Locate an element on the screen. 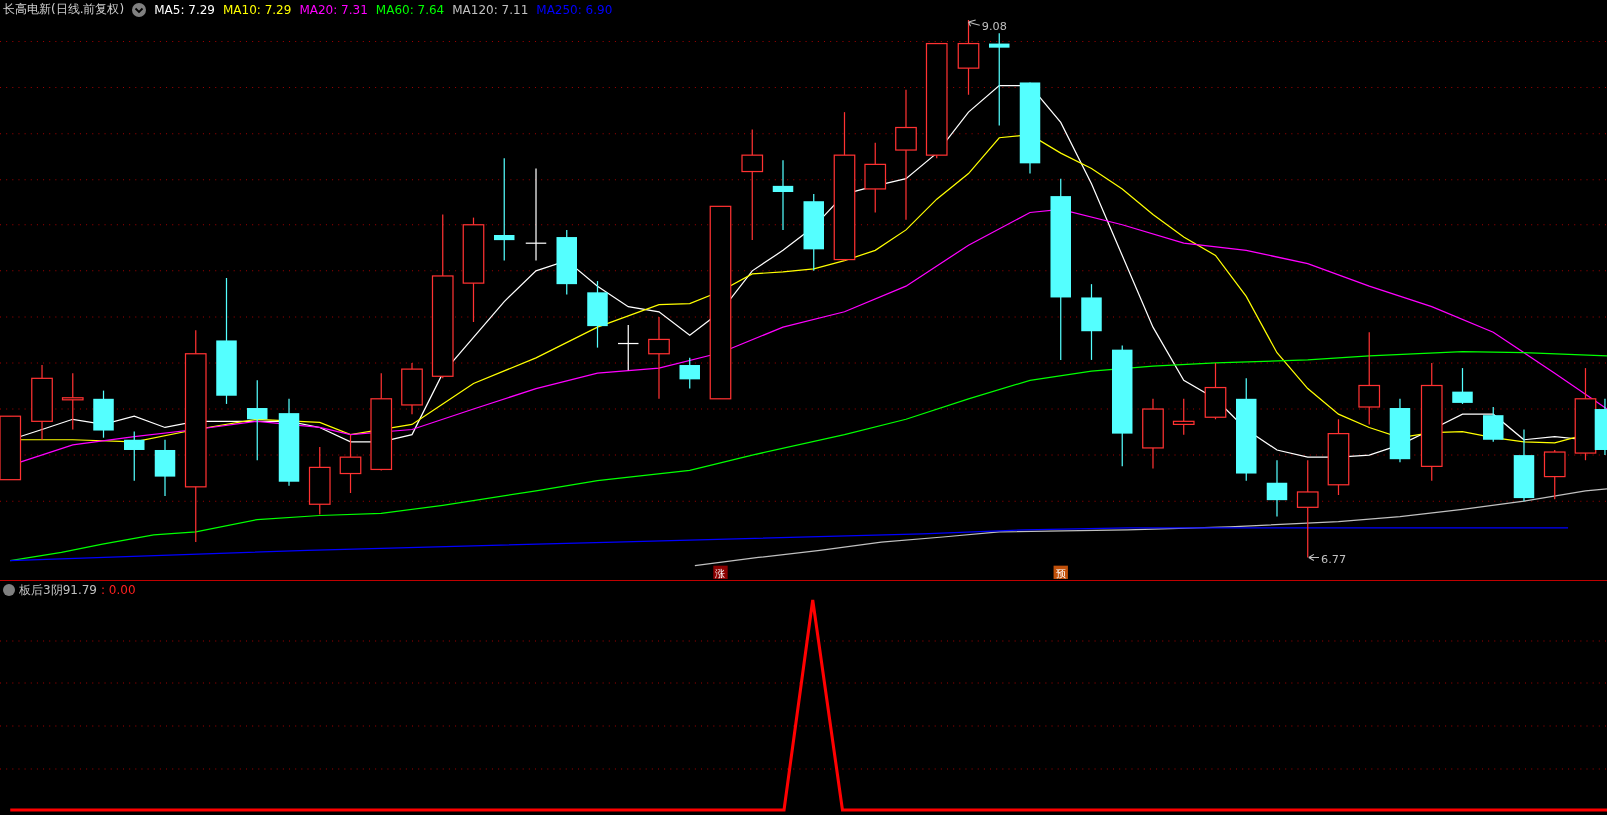  moving-average-value: MA250: 6.90 is located at coordinates (574, 9).